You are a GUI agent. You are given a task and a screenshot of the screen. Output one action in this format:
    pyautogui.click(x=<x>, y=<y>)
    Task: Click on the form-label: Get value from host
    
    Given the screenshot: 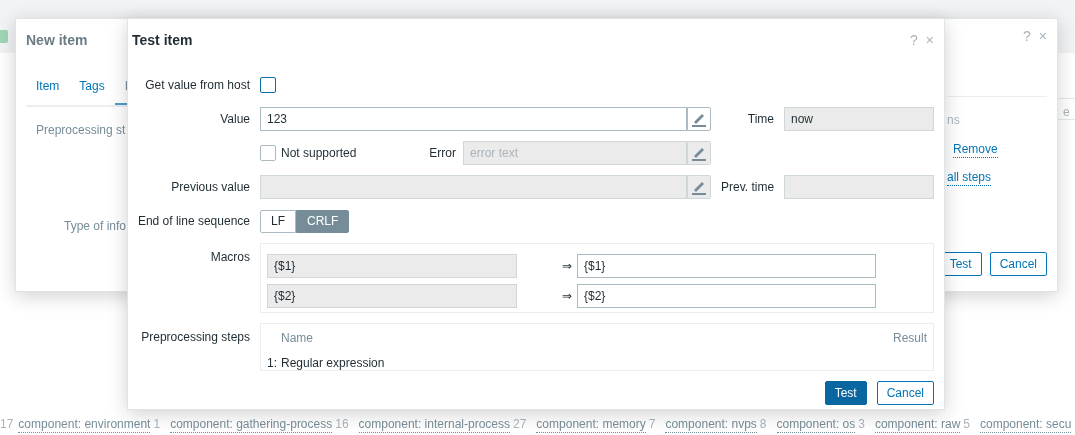 What is the action you would take?
    pyautogui.click(x=197, y=85)
    